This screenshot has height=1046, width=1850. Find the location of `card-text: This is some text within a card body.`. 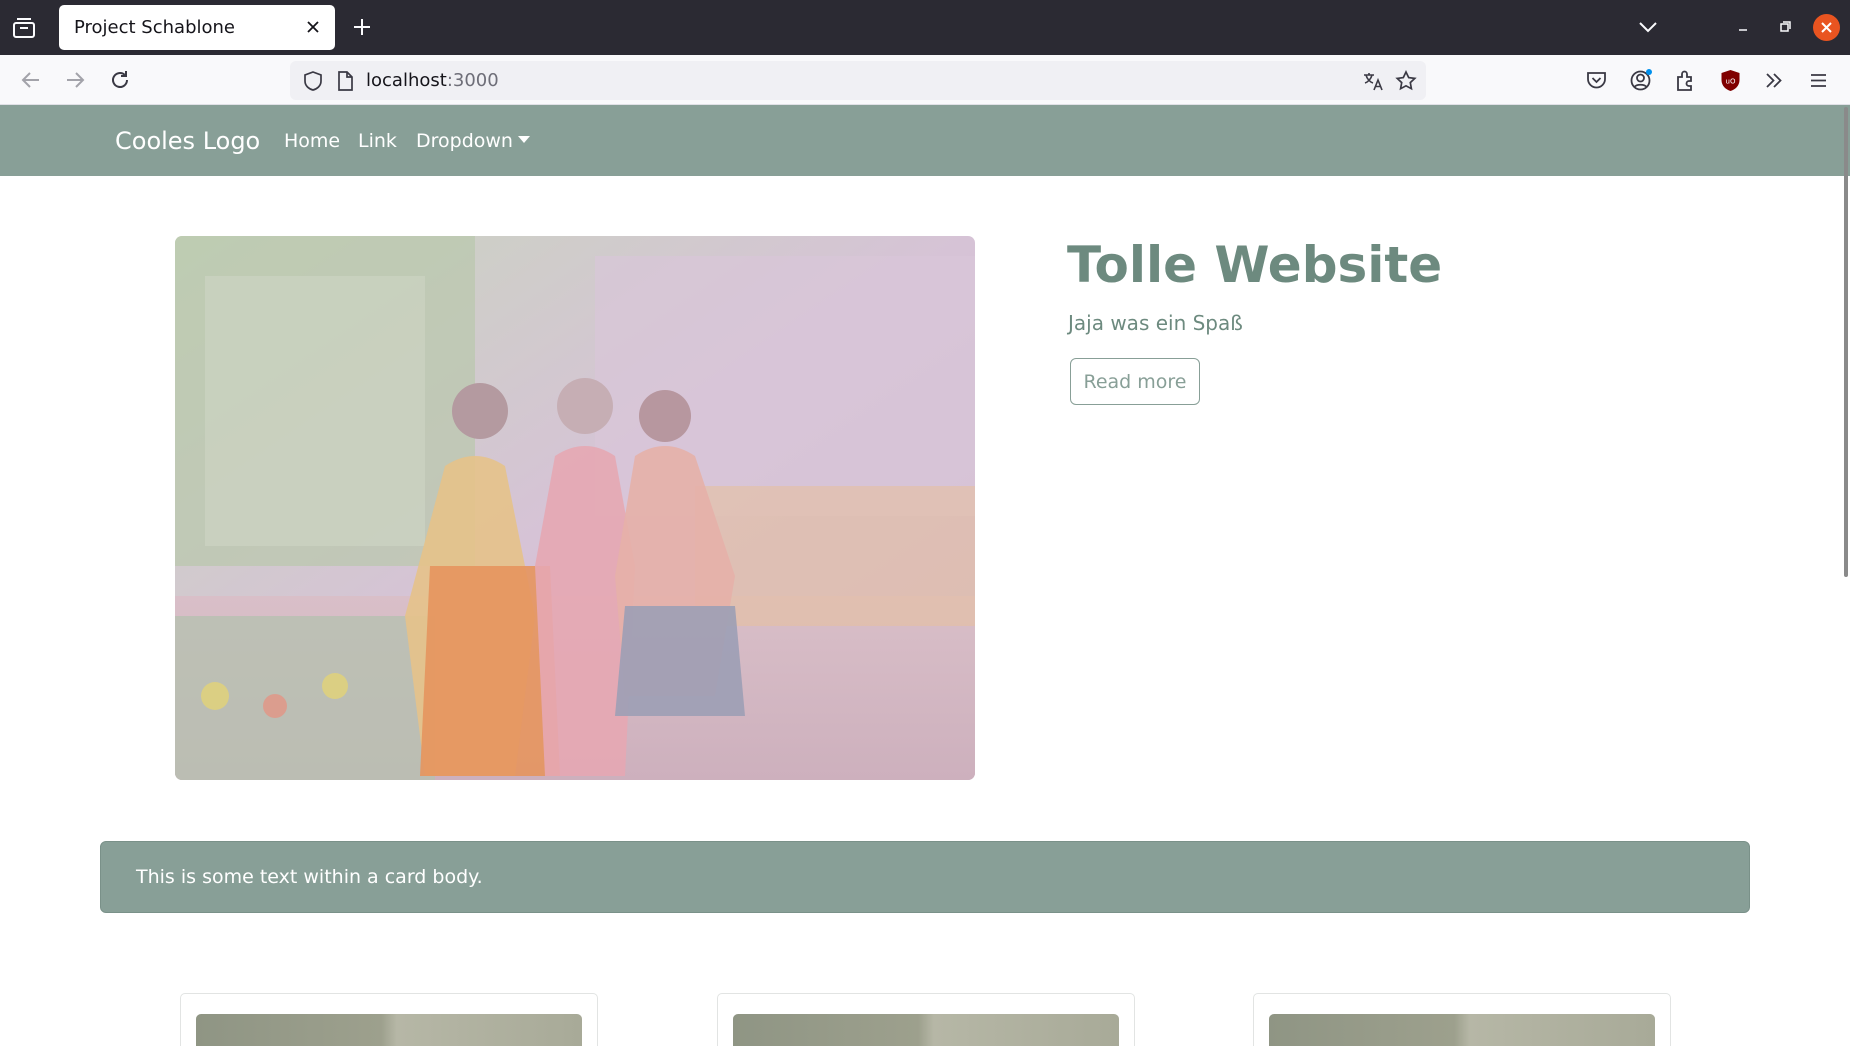

card-text: This is some text within a card body. is located at coordinates (309, 877).